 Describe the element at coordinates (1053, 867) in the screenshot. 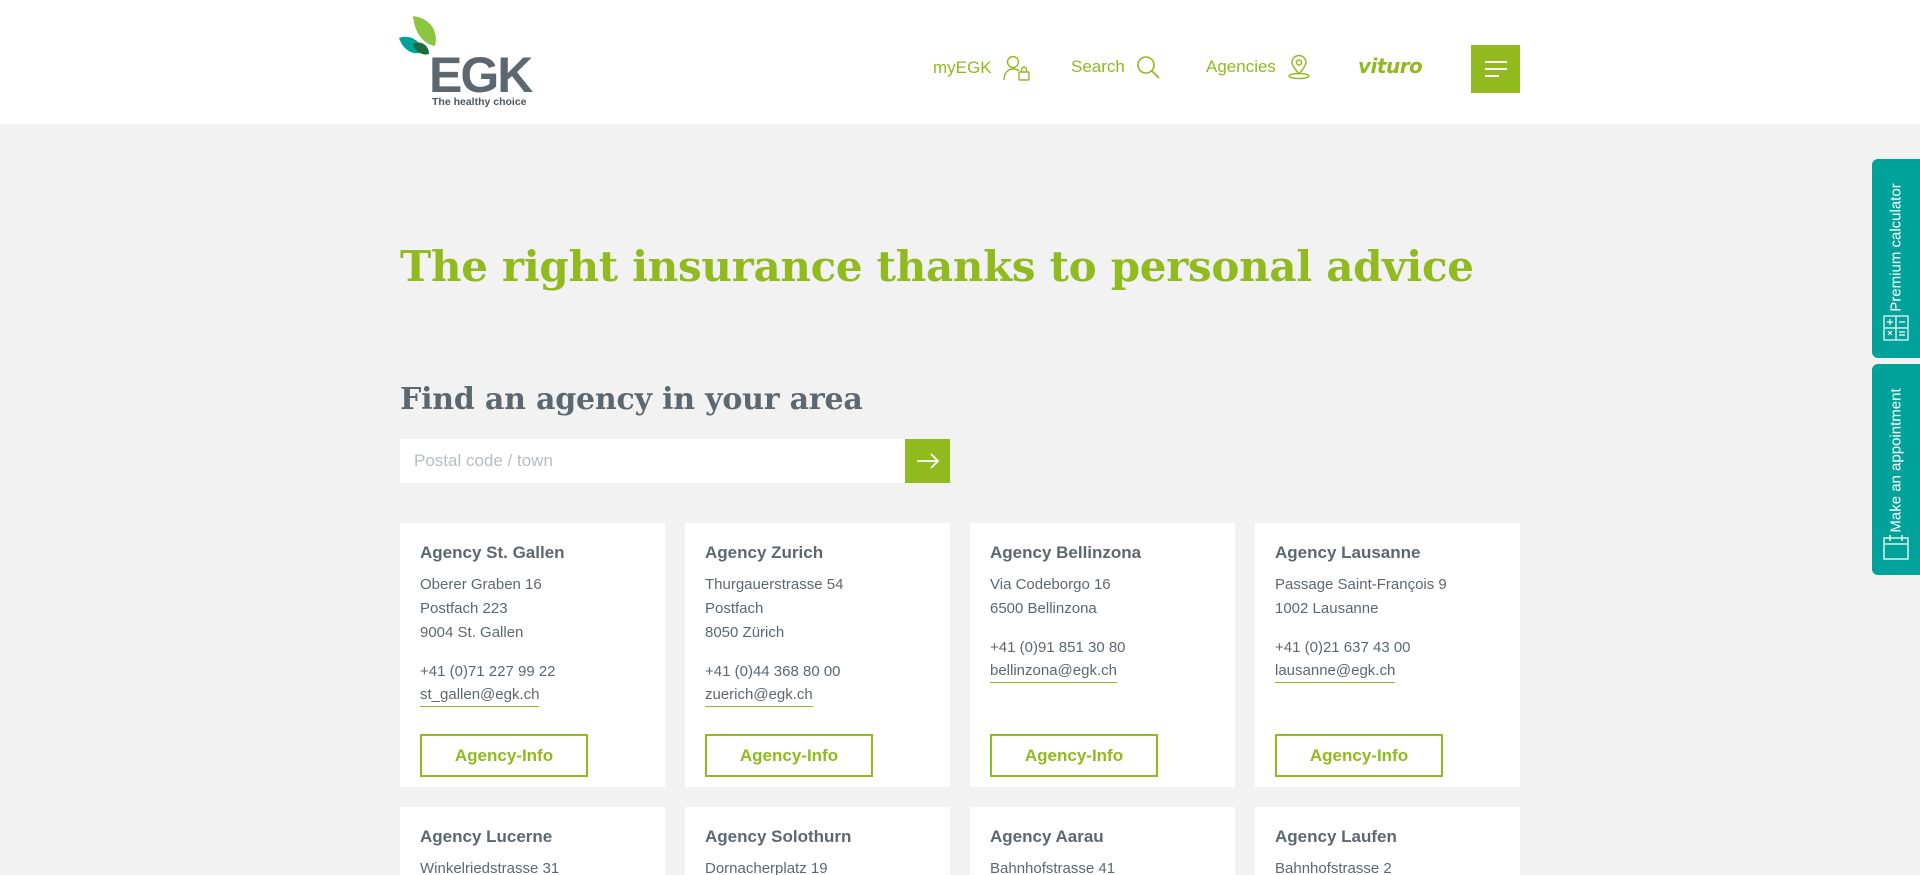

I see `agency-address-line: Bahnhofstrasse 41` at that location.